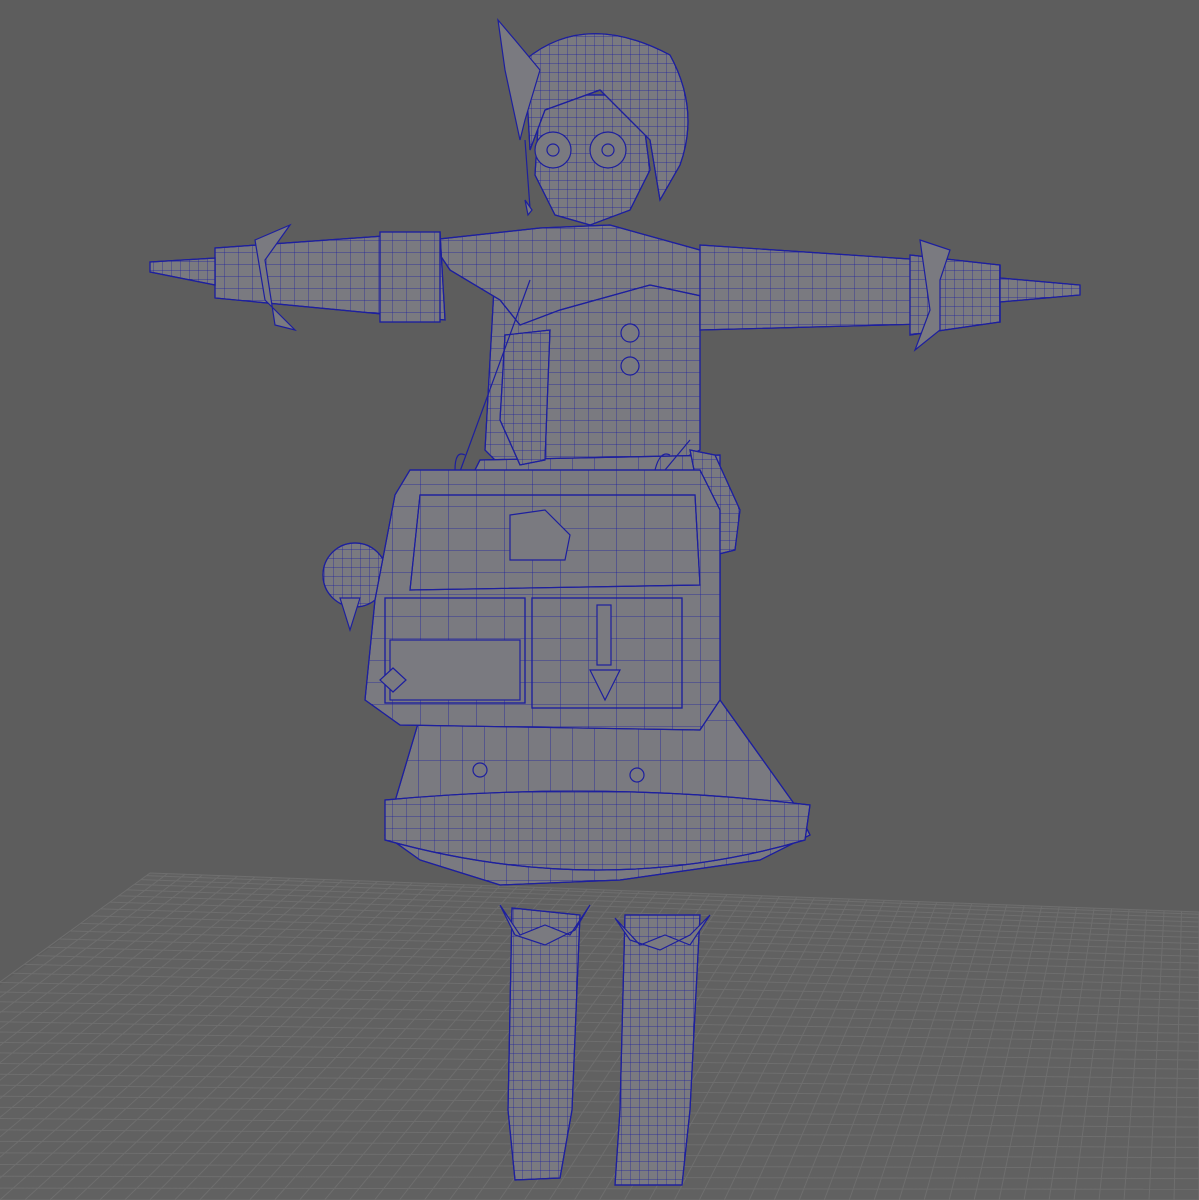  What do you see at coordinates (297, 277) in the screenshot?
I see `left-arm` at bounding box center [297, 277].